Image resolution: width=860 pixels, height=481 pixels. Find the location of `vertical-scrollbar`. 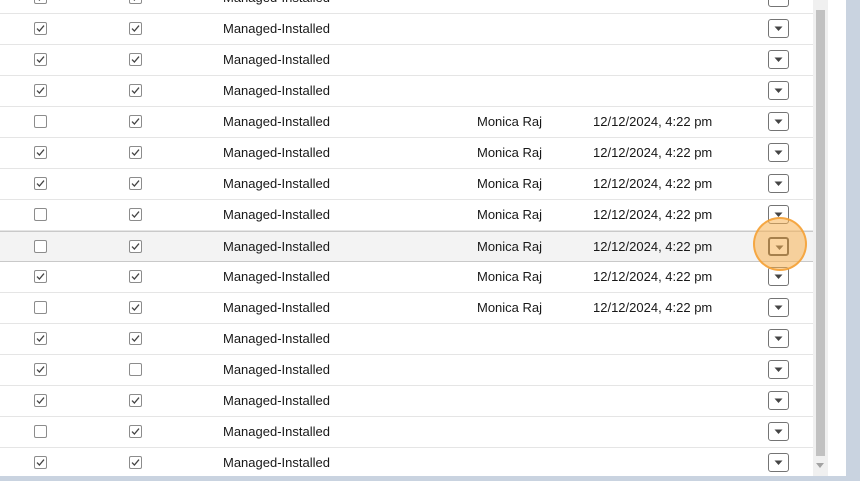

vertical-scrollbar is located at coordinates (820, 238).